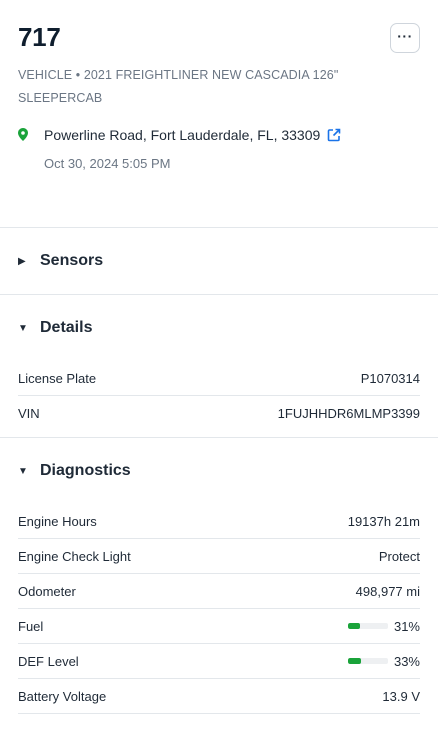 The width and height of the screenshot is (438, 735). Describe the element at coordinates (48, 661) in the screenshot. I see `diagnostic-label: DEF Level` at that location.